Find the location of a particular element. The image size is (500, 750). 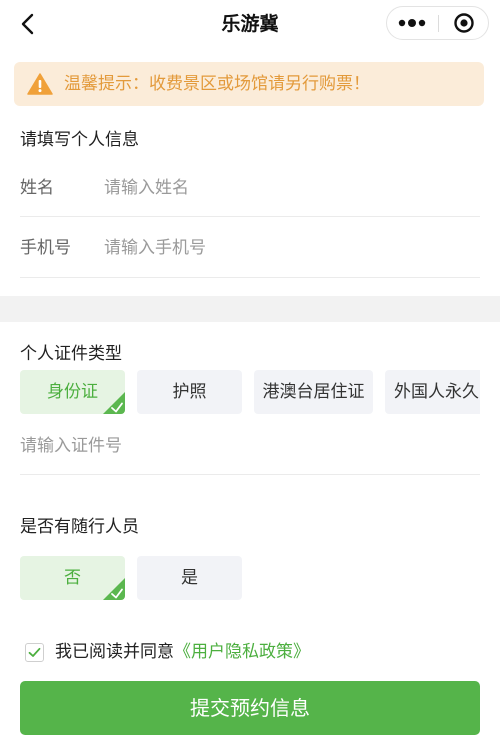

phone-field-row: 手机号 is located at coordinates (250, 256).